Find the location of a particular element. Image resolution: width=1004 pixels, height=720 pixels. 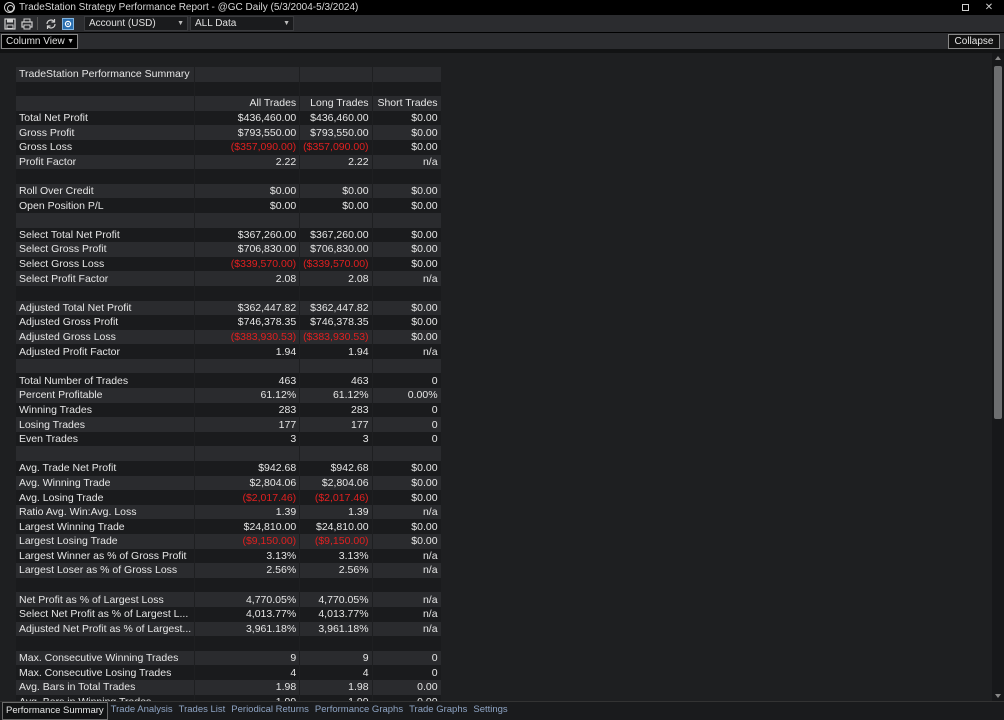

row-label: Avg. Trade Net Profit is located at coordinates (106, 468).